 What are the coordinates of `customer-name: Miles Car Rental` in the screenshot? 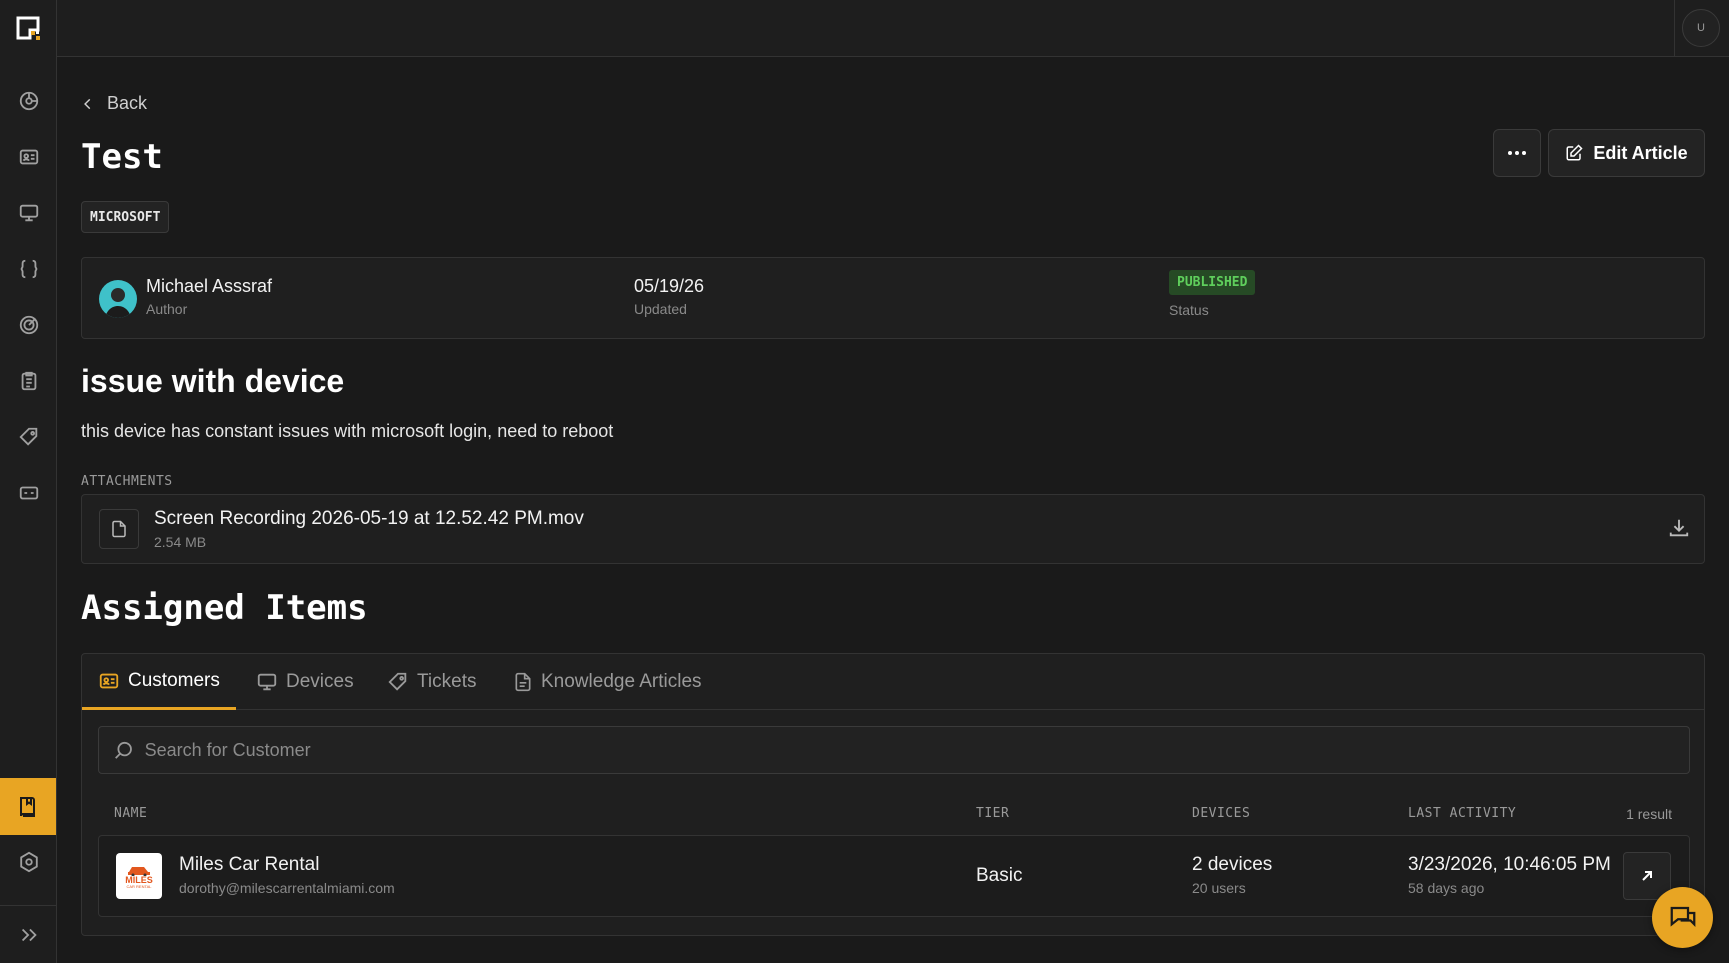 It's located at (249, 864).